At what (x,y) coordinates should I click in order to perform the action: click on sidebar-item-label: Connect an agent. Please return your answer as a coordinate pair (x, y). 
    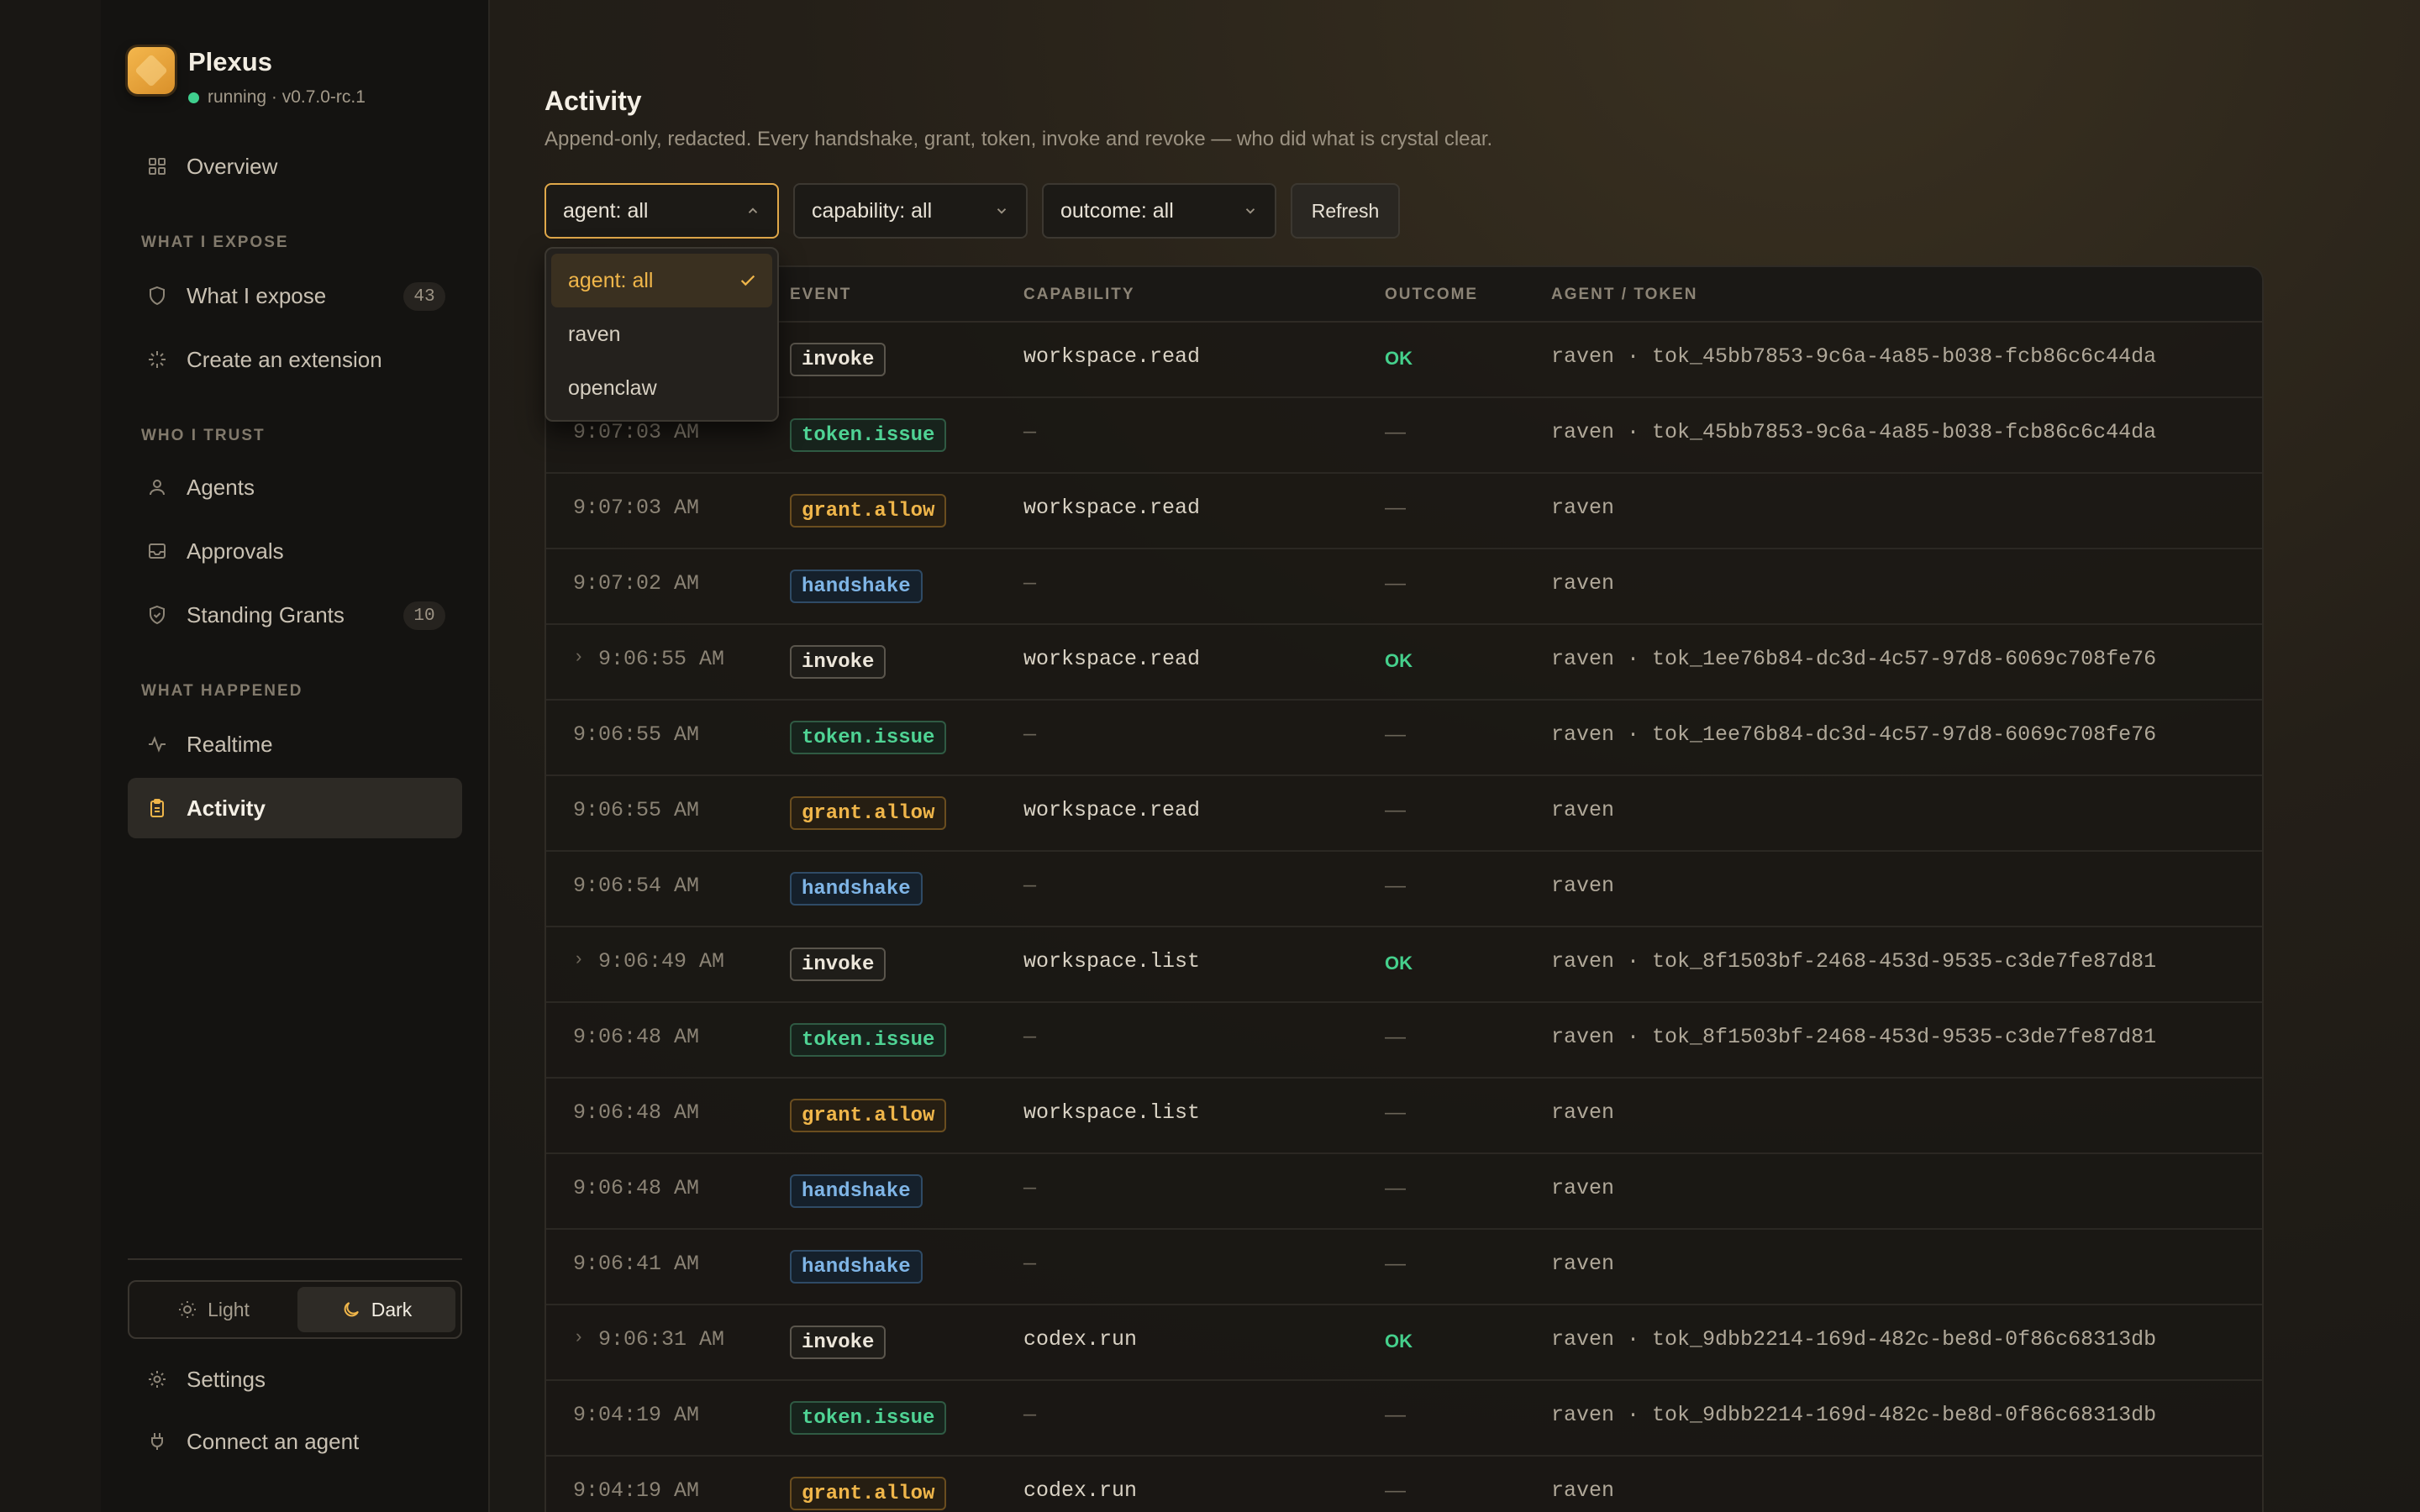
    Looking at the image, I should click on (273, 1441).